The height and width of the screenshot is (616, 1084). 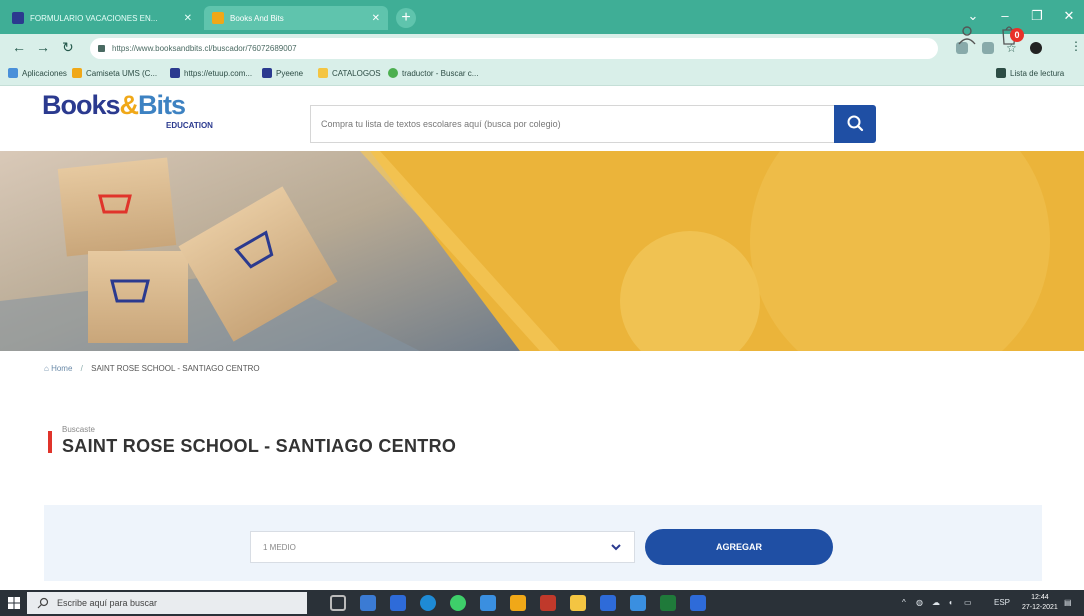 What do you see at coordinates (282, 73) in the screenshot?
I see `bookmark-item: Pyeene` at bounding box center [282, 73].